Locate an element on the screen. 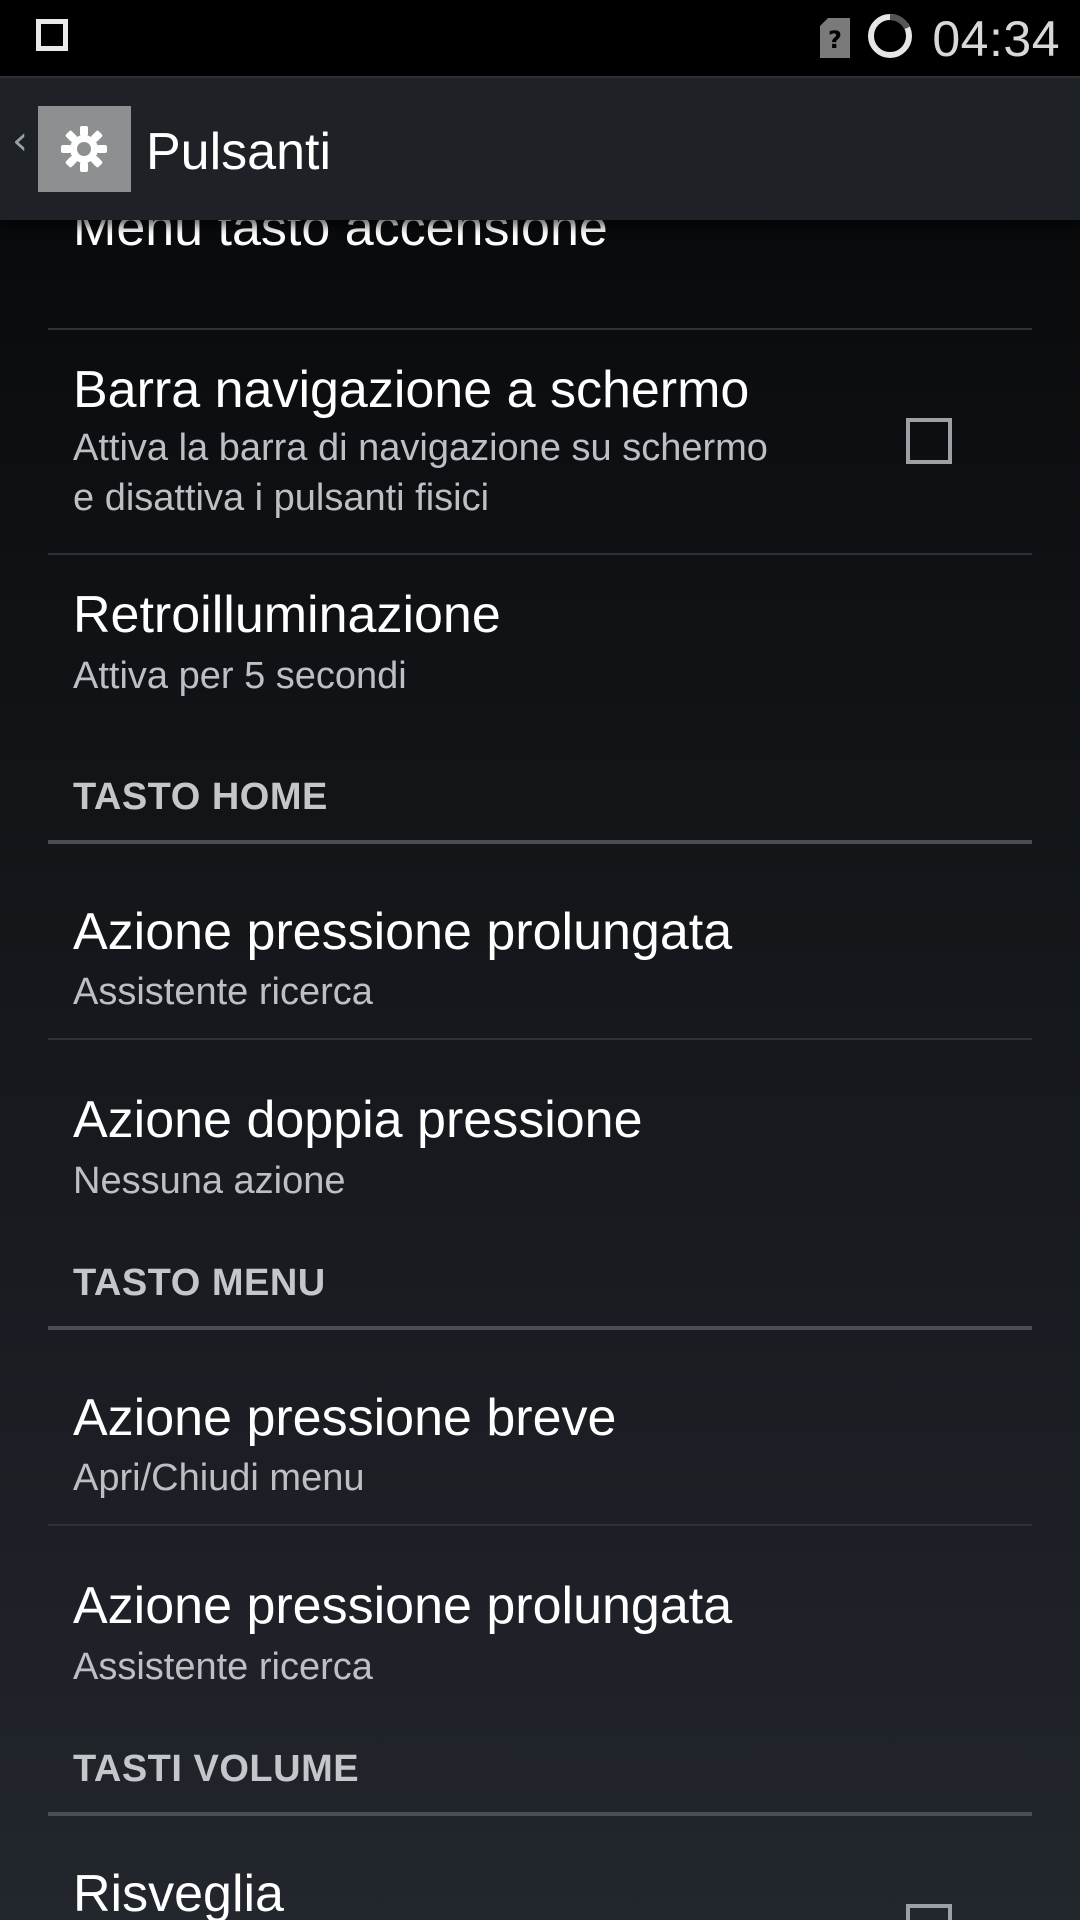  back-chevron-icon: ‹ is located at coordinates (20, 141).